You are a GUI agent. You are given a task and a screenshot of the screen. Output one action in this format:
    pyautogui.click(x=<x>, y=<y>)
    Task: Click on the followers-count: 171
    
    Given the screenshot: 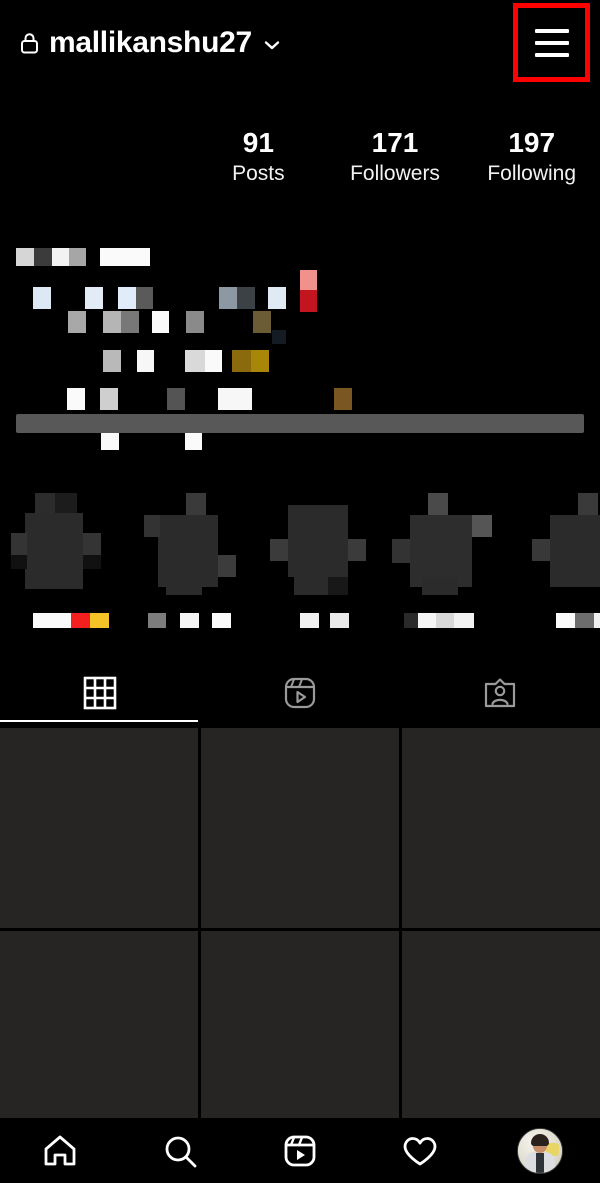 What is the action you would take?
    pyautogui.click(x=395, y=142)
    